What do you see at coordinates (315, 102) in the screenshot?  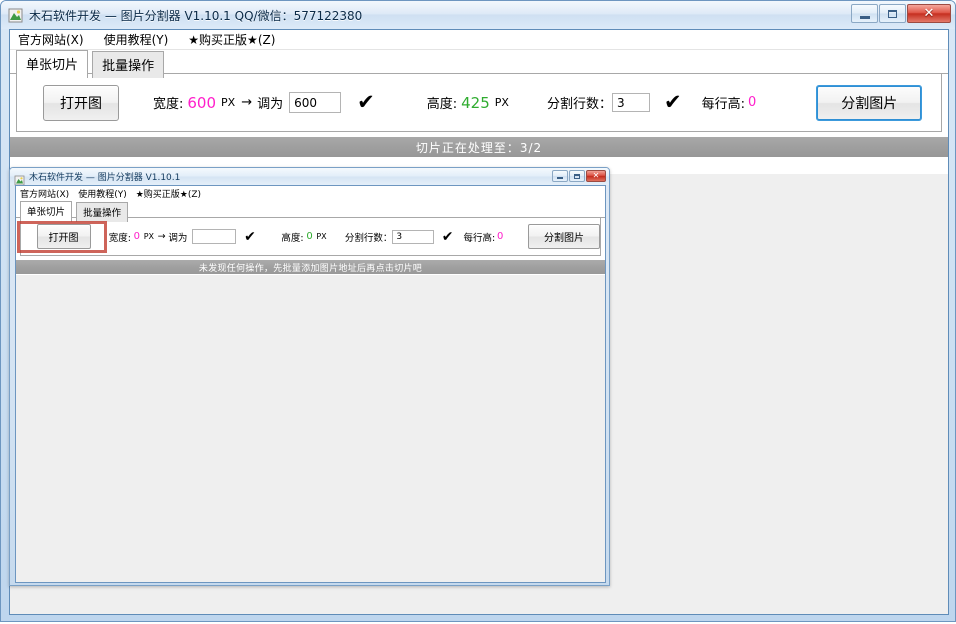 I see `resize-width-input` at bounding box center [315, 102].